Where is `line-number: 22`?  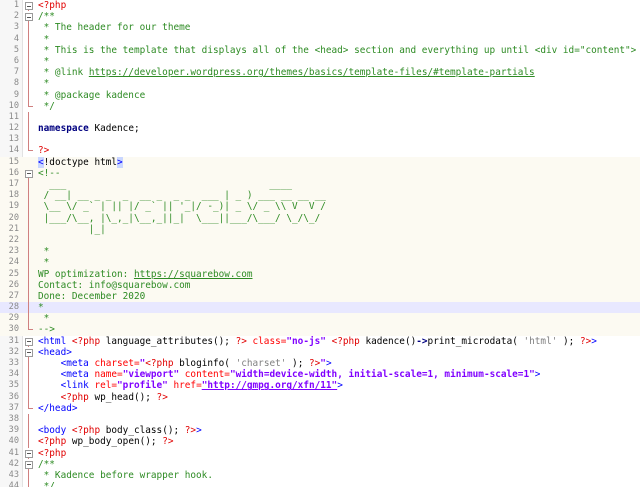 line-number: 22 is located at coordinates (13, 239).